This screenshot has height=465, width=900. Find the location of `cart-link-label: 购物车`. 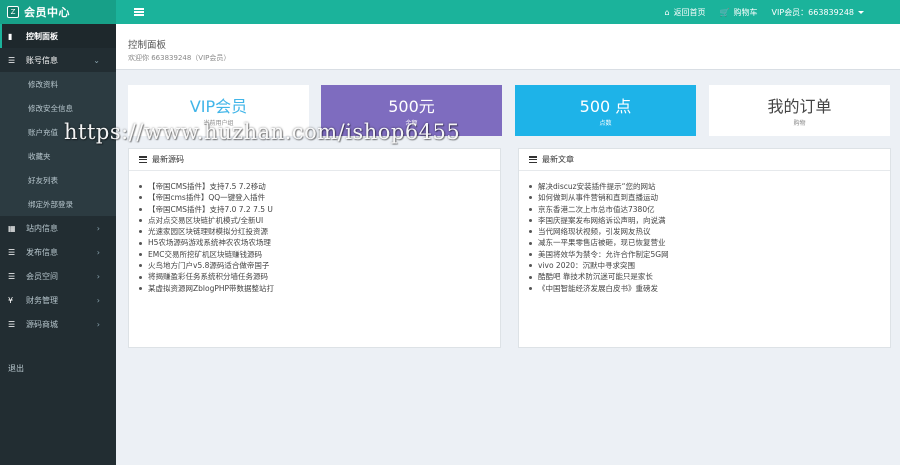

cart-link-label: 购物车 is located at coordinates (745, 12).